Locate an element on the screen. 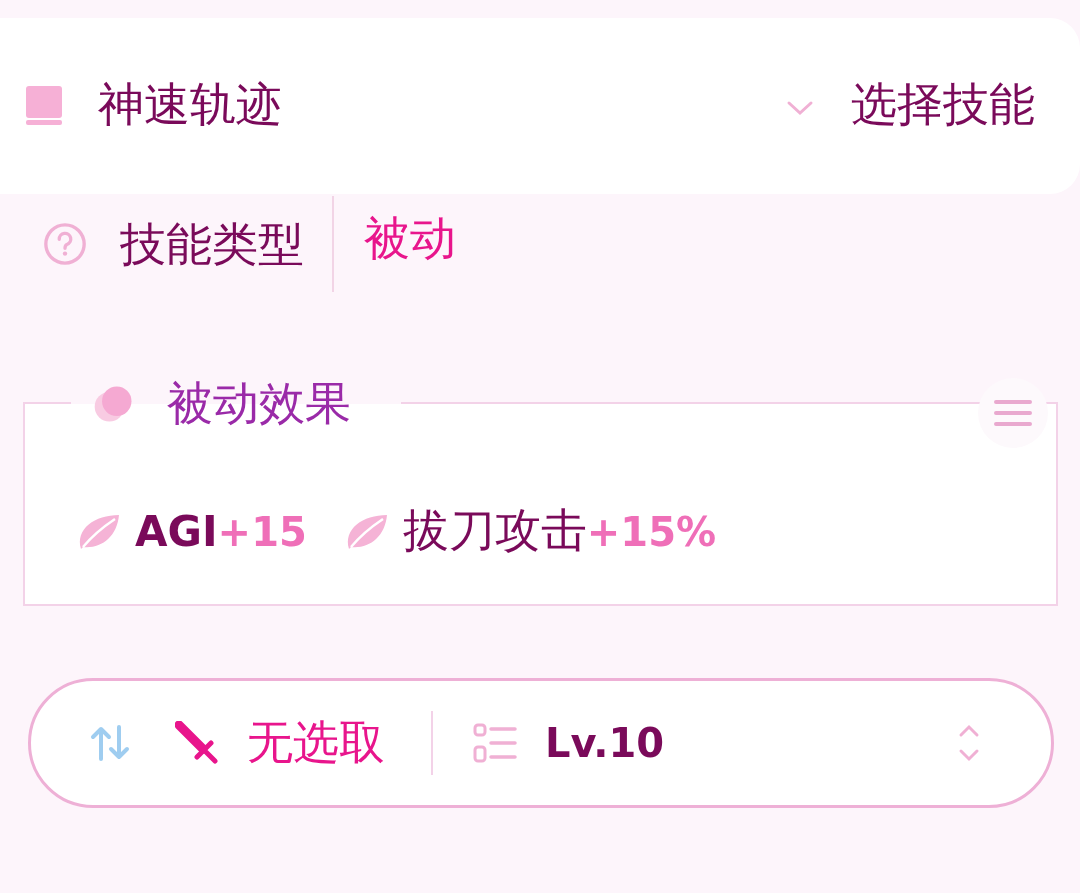 Image resolution: width=1080 pixels, height=893 pixels. skill-type-value: 被动 is located at coordinates (410, 238).